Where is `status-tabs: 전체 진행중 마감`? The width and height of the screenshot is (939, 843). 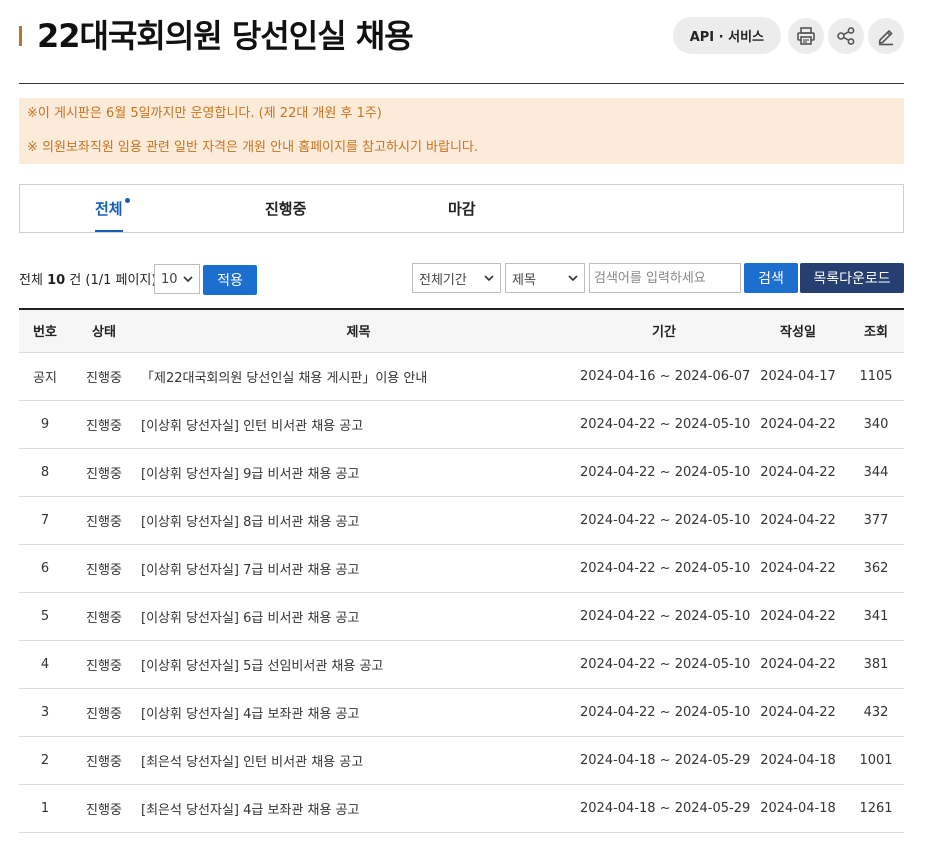
status-tabs: 전체 진행중 마감 is located at coordinates (461, 208).